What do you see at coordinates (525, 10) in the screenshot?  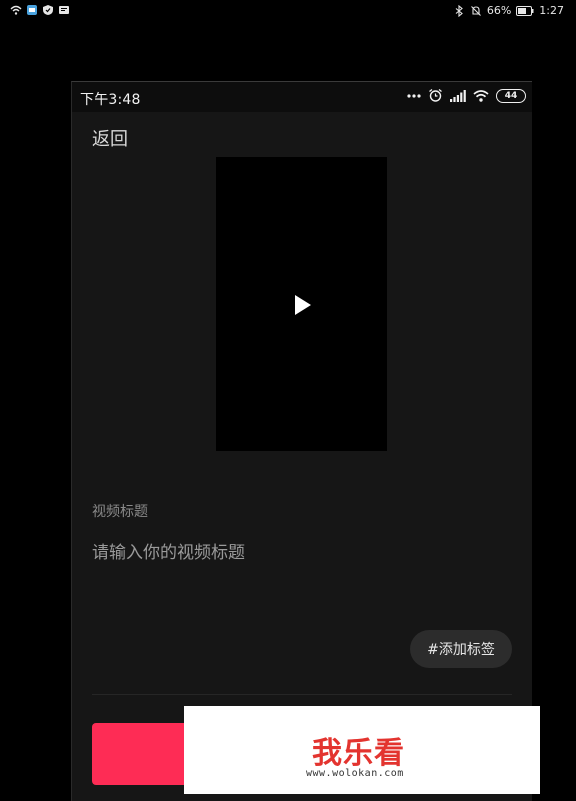 I see `battery-icon` at bounding box center [525, 10].